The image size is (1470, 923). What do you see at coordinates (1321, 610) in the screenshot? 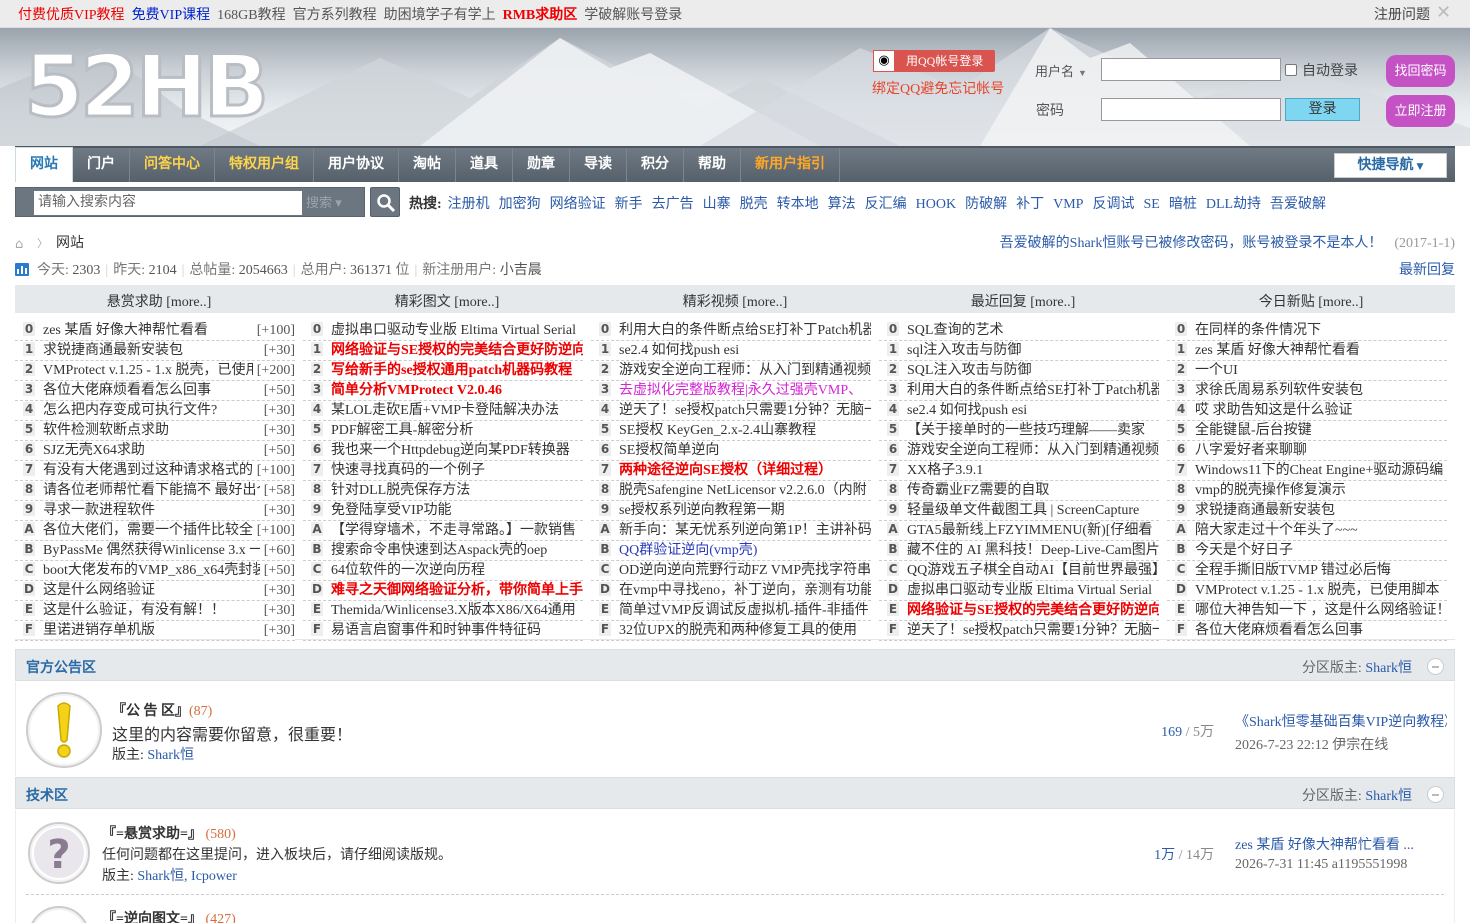
I see `thread-link: 哪位大神告知一下 ，这是什么网络验证！` at bounding box center [1321, 610].